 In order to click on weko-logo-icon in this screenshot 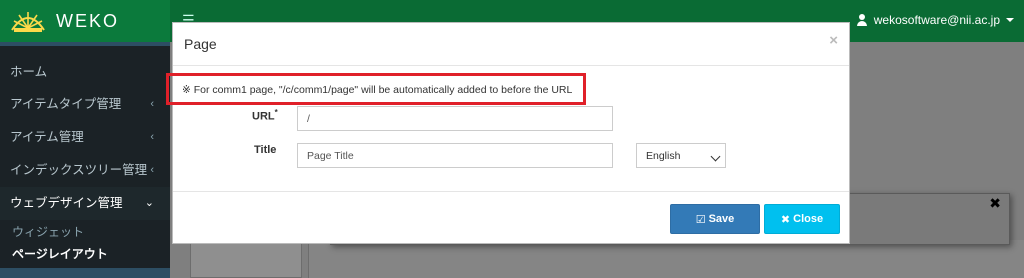, I will do `click(28, 22)`.